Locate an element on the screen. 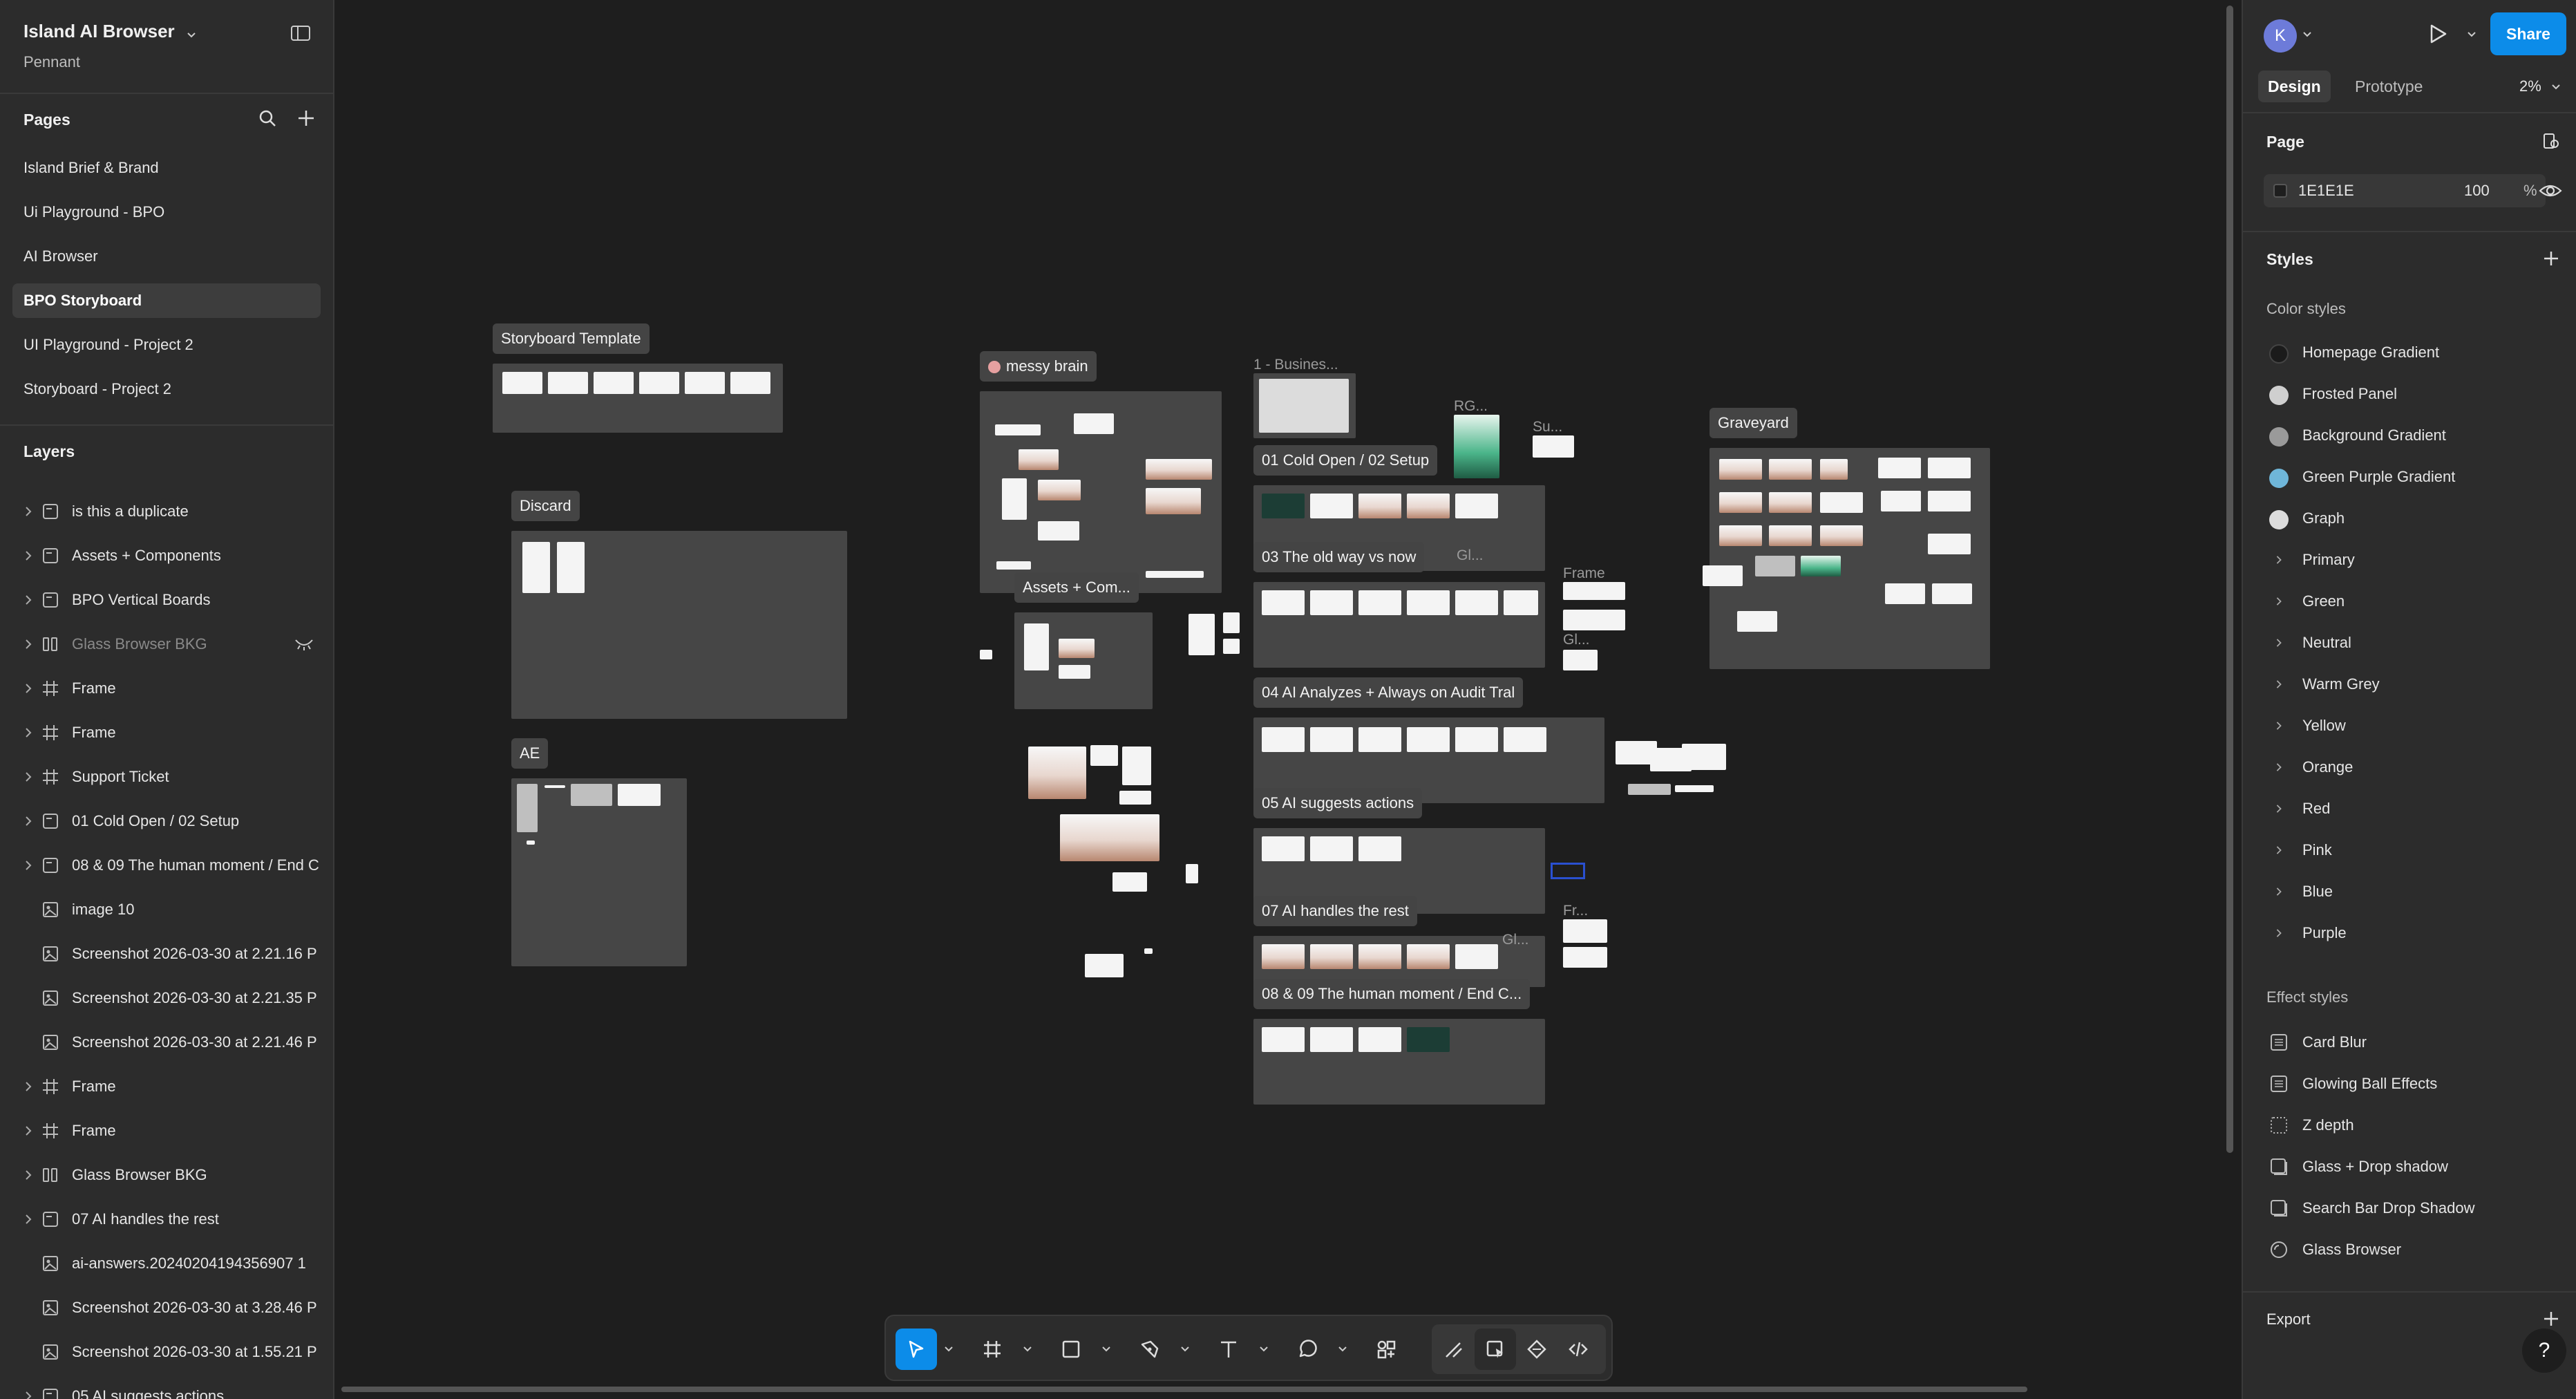 The height and width of the screenshot is (1399, 2576). section-human-moment is located at coordinates (1399, 1062).